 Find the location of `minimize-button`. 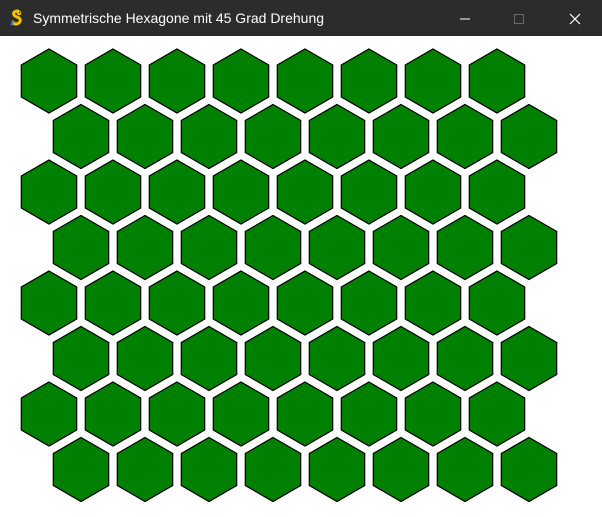

minimize-button is located at coordinates (464, 18).